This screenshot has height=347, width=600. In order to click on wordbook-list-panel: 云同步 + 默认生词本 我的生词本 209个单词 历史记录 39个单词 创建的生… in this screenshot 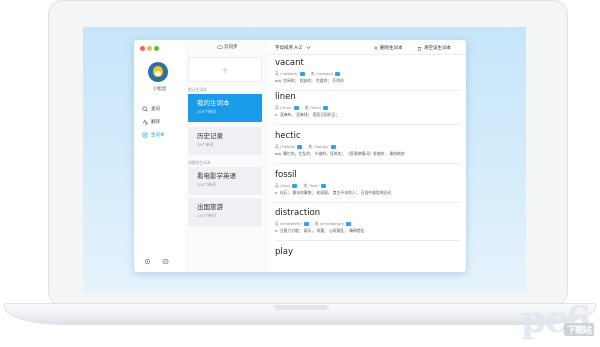, I will do `click(227, 156)`.